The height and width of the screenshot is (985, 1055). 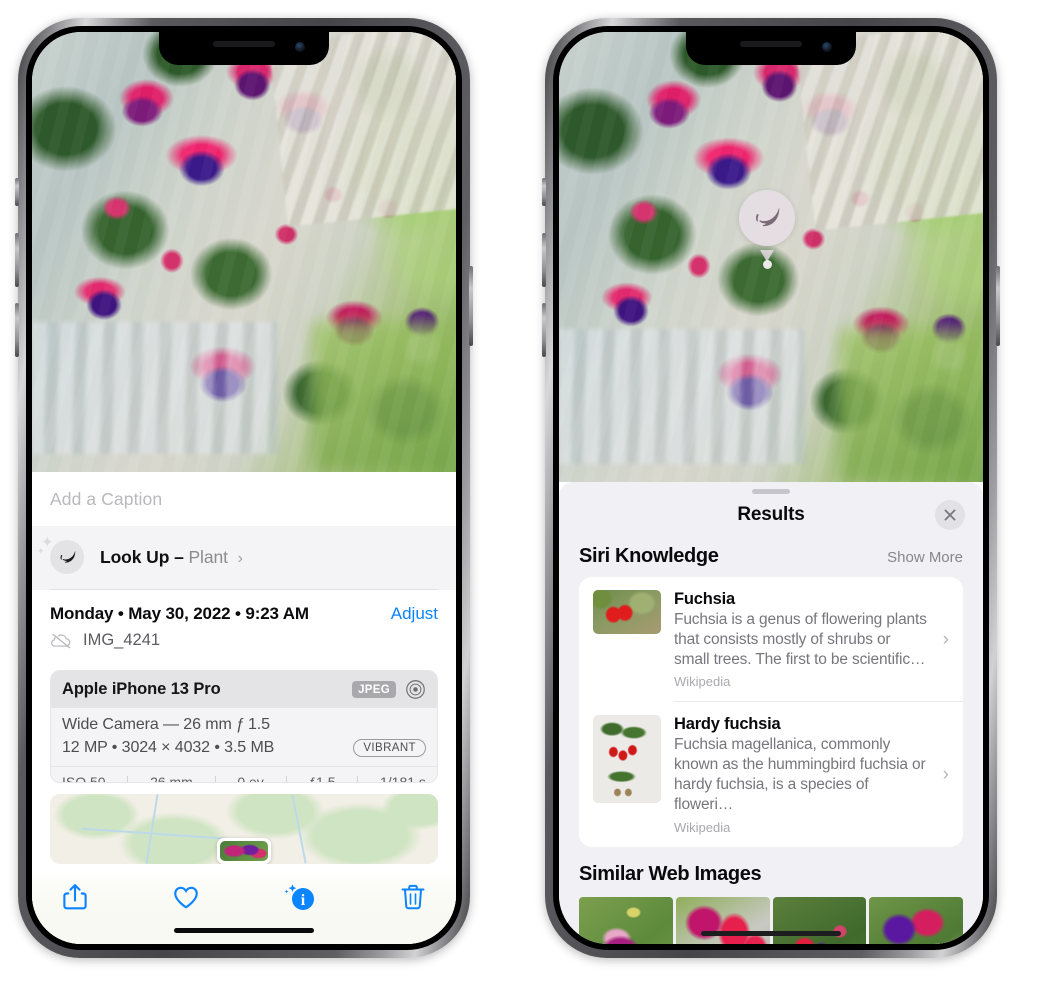 I want to click on trash-icon, so click(x=413, y=897).